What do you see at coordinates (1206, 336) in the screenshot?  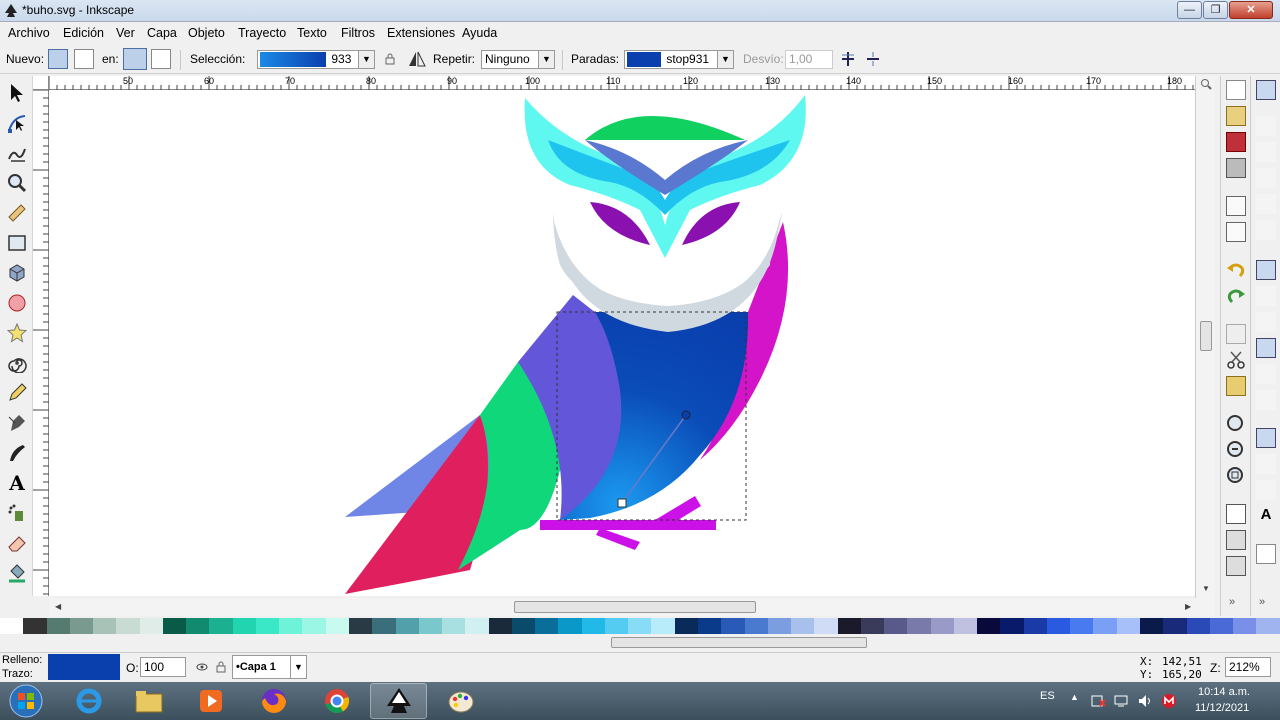 I see `vertical-scroll-thumb` at bounding box center [1206, 336].